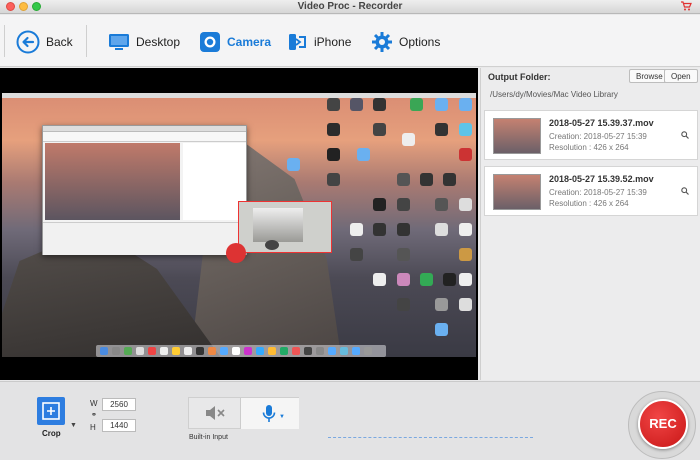 Image resolution: width=700 pixels, height=460 pixels. Describe the element at coordinates (236, 253) in the screenshot. I see `rec-indicator` at that location.